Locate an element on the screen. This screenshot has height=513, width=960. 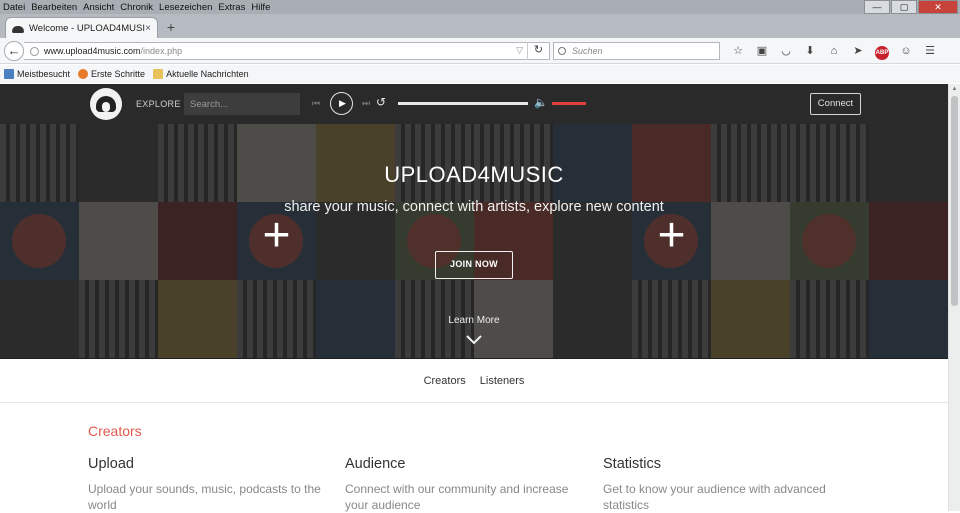
scroll-up-icon: ▲ is located at coordinates (954, 89).